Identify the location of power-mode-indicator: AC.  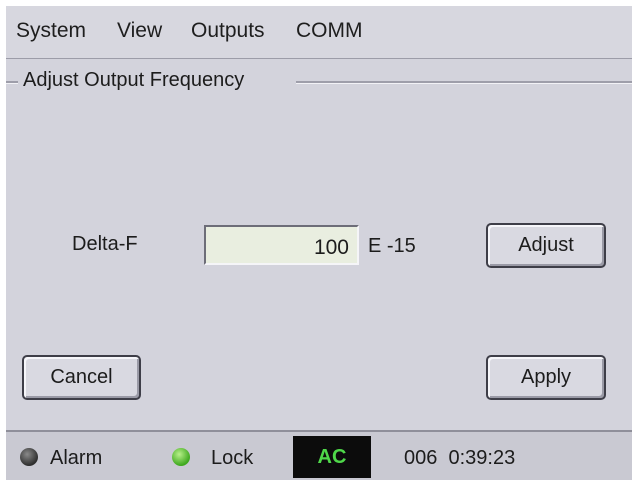
(332, 457).